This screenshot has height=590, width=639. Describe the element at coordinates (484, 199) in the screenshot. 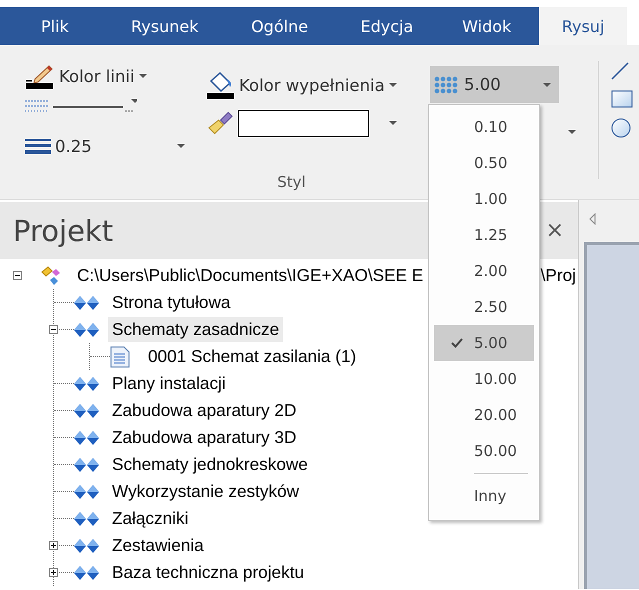

I see `menu-item: 1.00` at that location.